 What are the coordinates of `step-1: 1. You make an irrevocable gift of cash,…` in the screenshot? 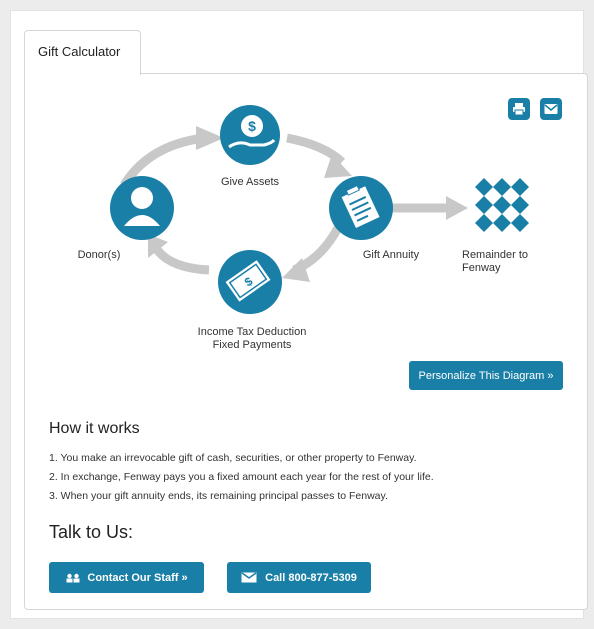 It's located at (233, 458).